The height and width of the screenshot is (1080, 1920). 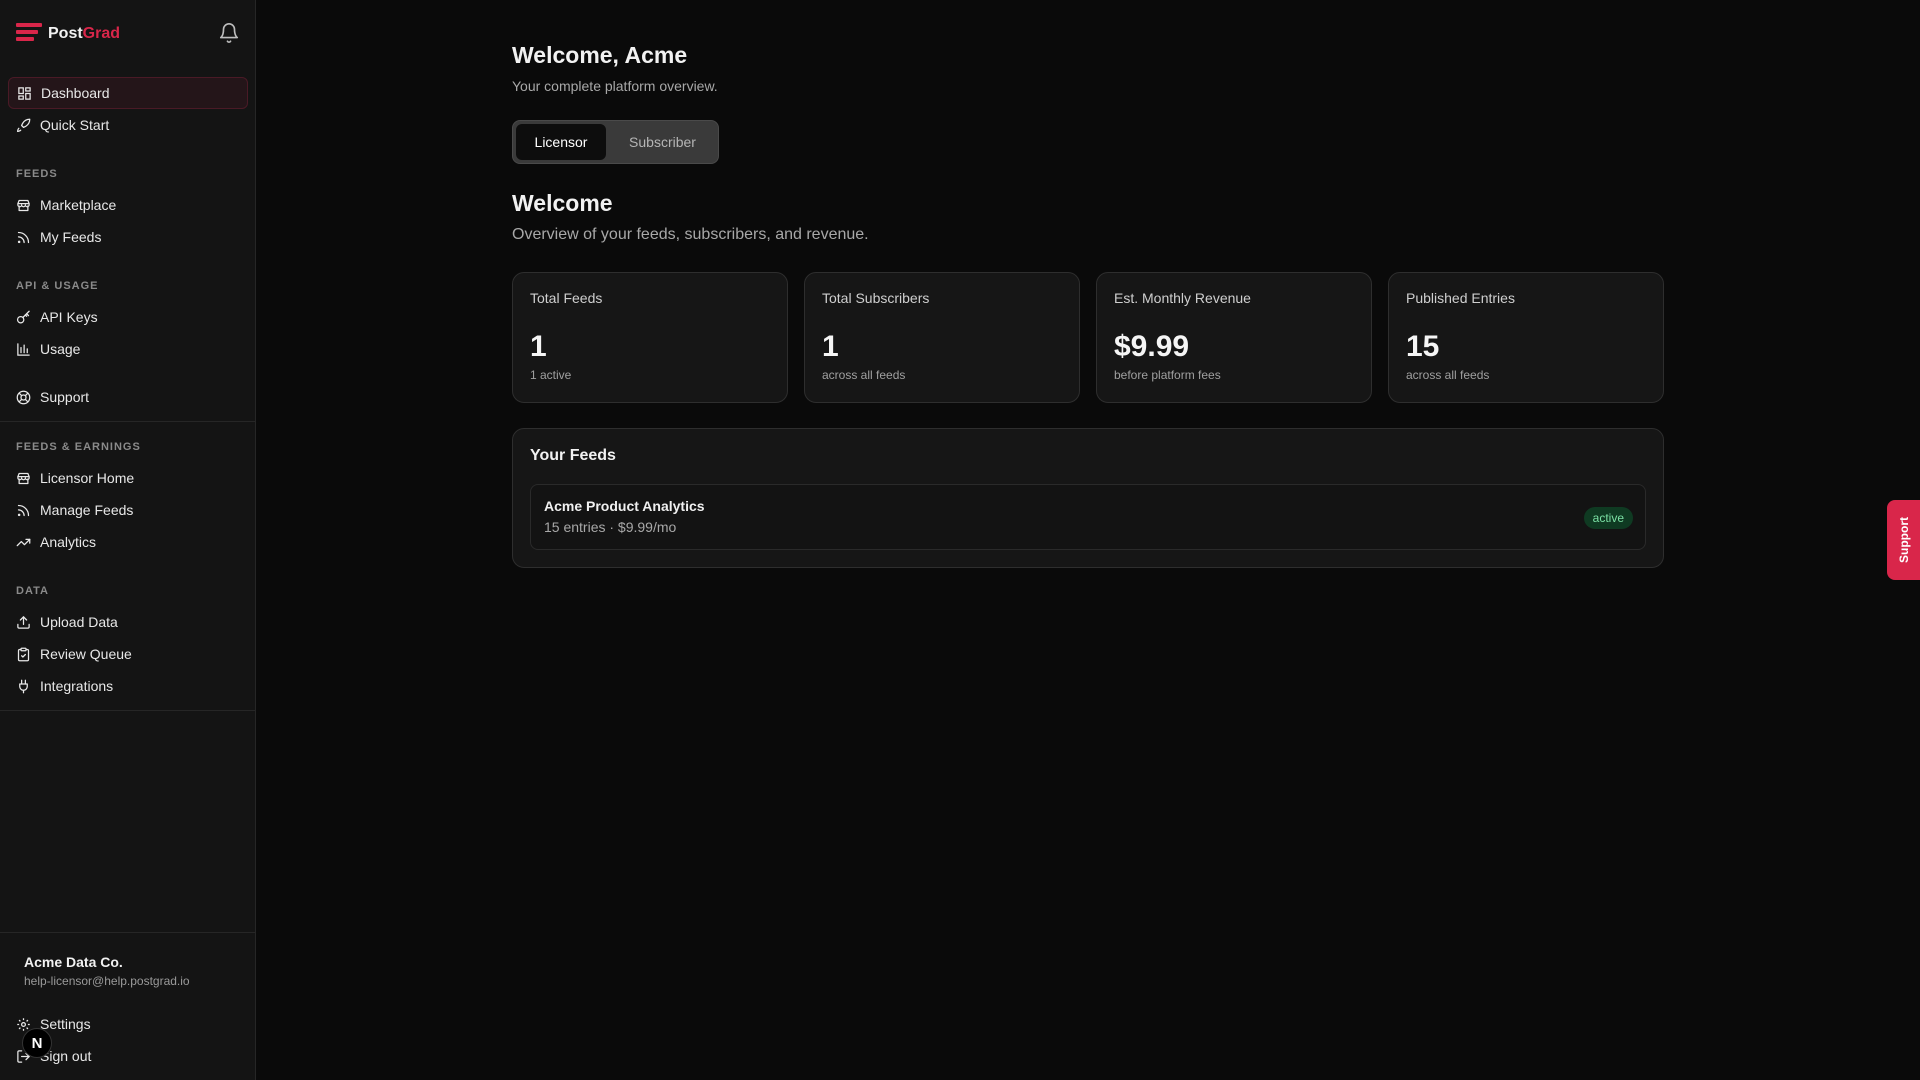 What do you see at coordinates (78, 205) in the screenshot?
I see `sidebar-item-label: Marketplace` at bounding box center [78, 205].